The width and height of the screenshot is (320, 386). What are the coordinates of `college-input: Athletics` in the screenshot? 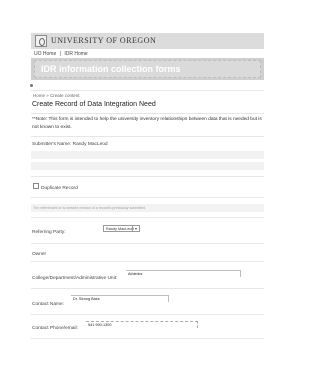 It's located at (183, 273).